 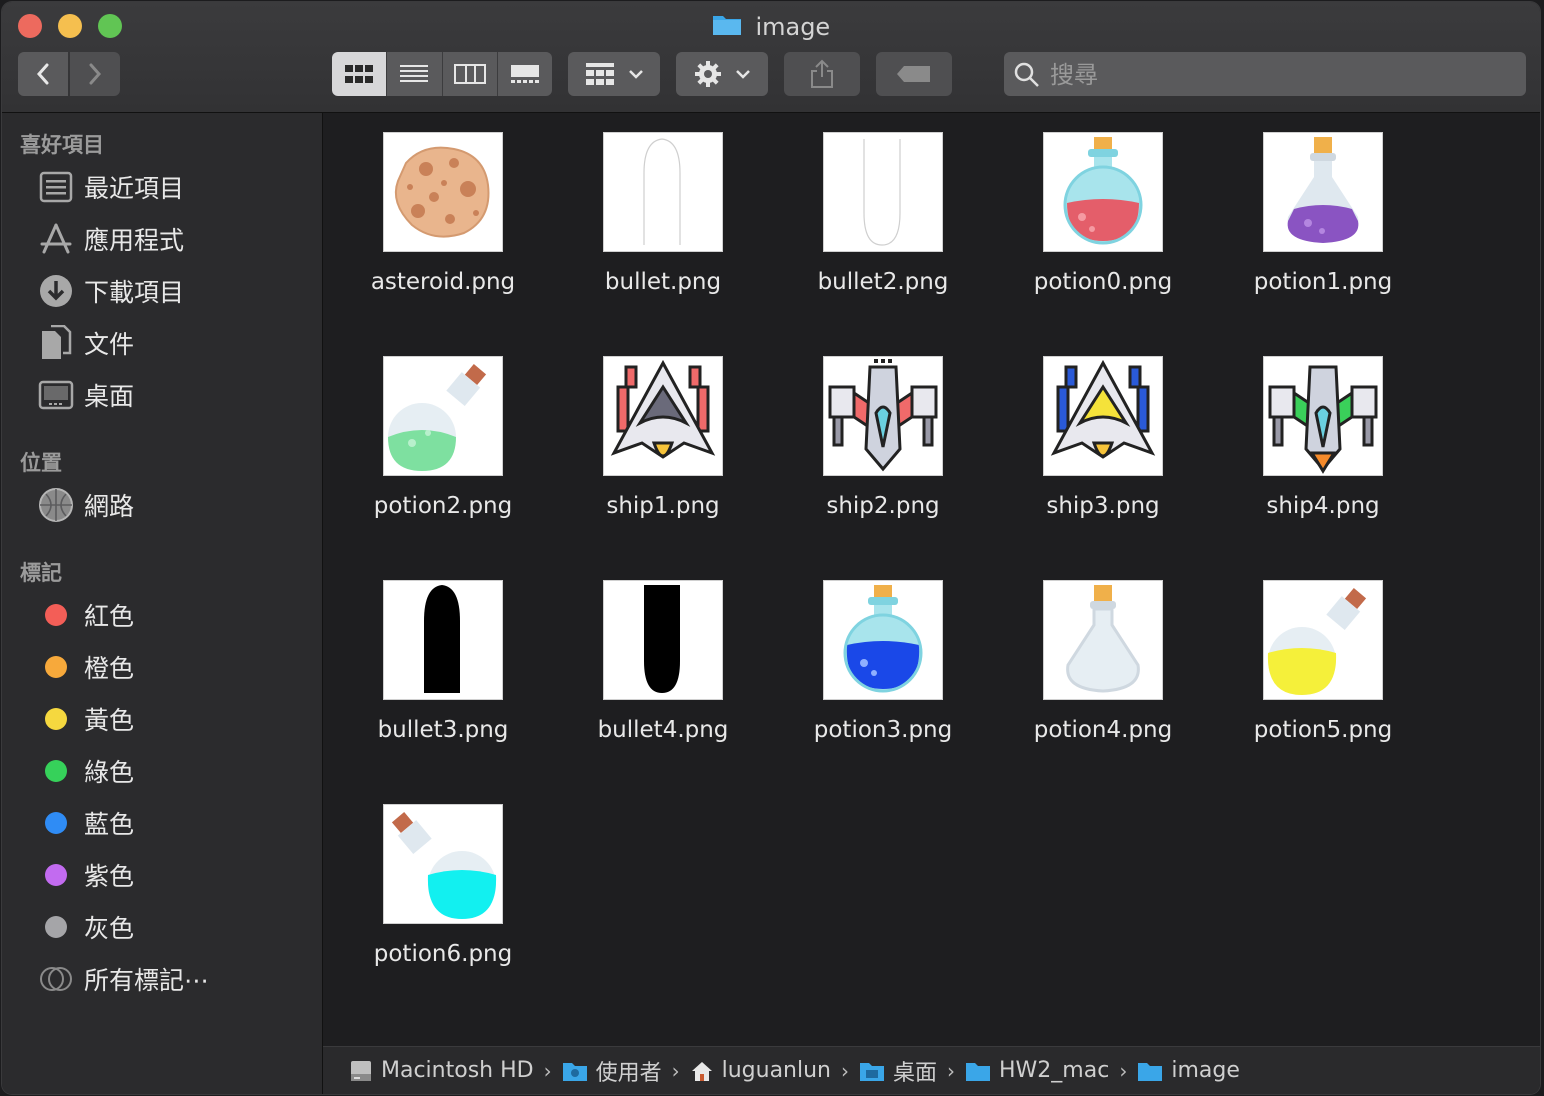 I want to click on file-item: ship1.png, so click(x=663, y=452).